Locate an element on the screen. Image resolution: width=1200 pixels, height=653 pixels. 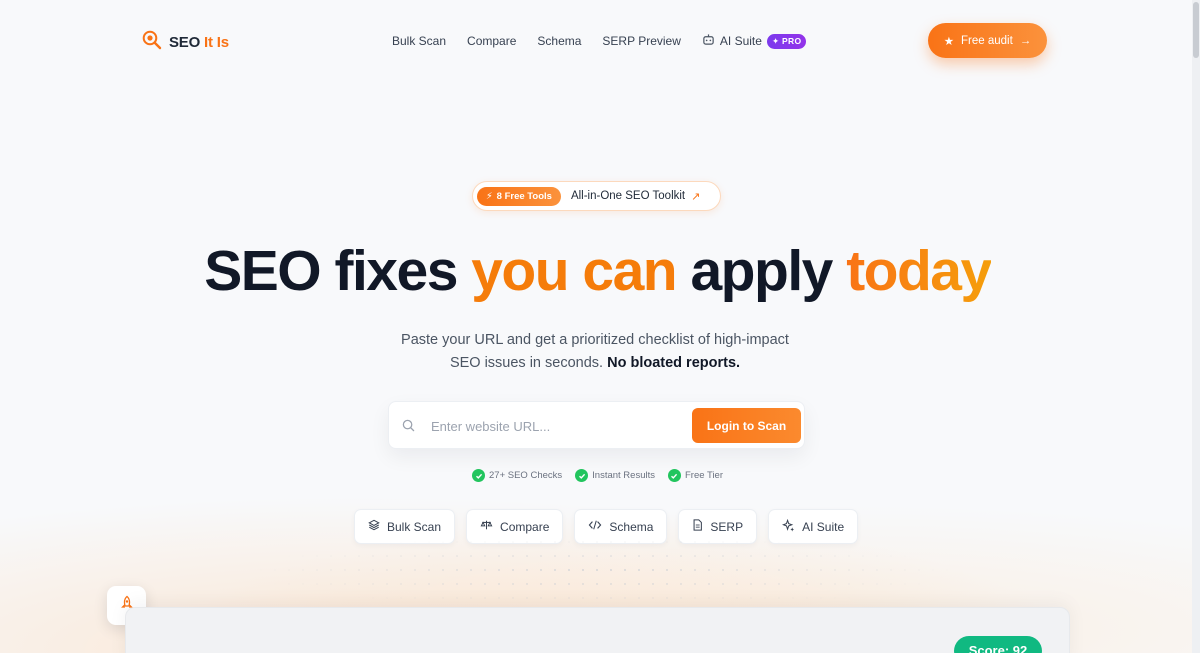
report-preview-card is located at coordinates (597, 630).